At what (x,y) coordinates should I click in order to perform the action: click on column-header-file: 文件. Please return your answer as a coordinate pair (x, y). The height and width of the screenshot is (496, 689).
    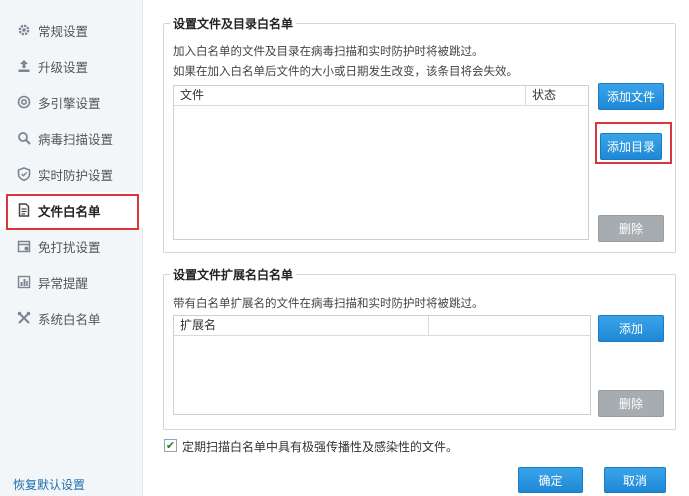
    Looking at the image, I should click on (350, 95).